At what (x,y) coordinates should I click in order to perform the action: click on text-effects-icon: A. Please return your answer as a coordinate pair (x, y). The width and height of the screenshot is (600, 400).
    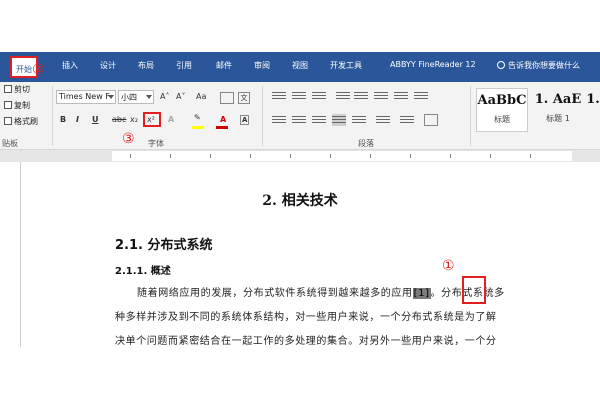
    Looking at the image, I should click on (171, 119).